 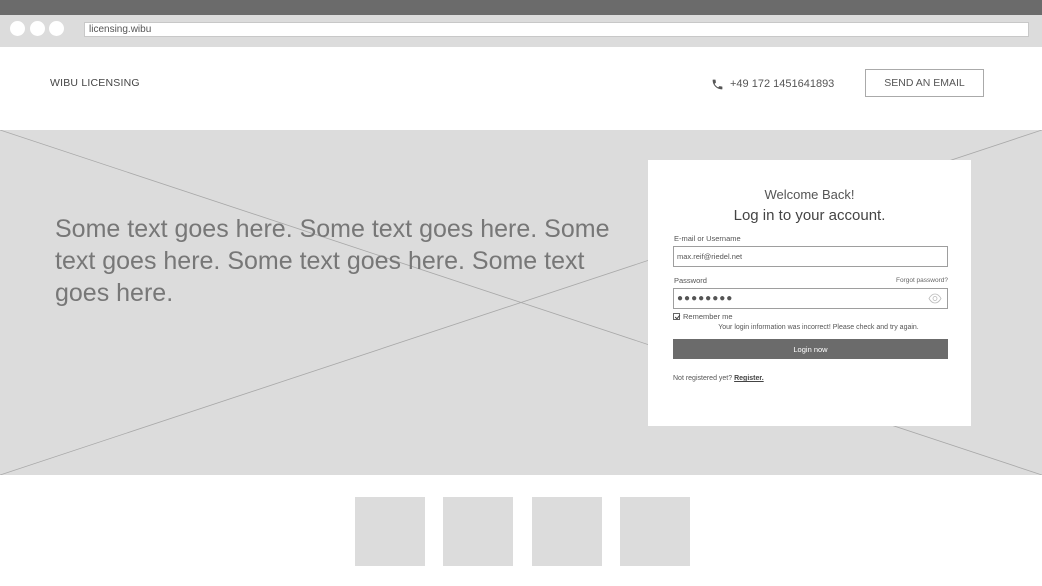 I want to click on phone-icon, so click(x=717, y=84).